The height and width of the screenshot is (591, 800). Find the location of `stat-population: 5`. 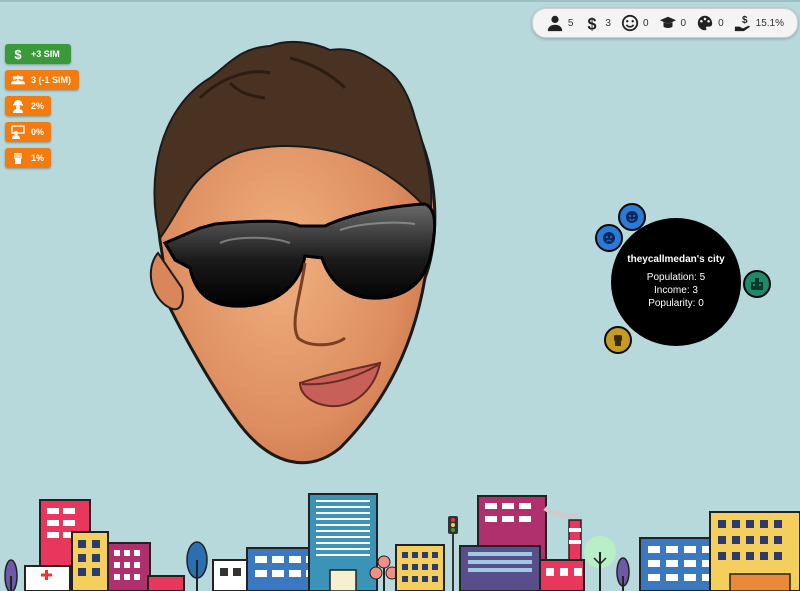

stat-population: 5 is located at coordinates (560, 23).